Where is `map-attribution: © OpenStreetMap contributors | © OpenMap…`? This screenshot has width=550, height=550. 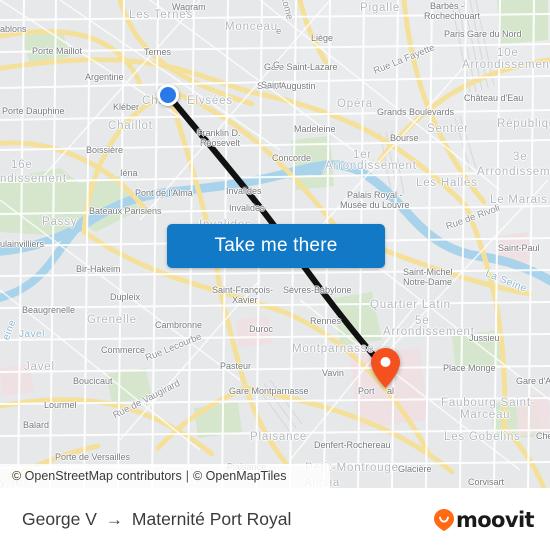 map-attribution: © OpenStreetMap contributors | © OpenMap… is located at coordinates (165, 476).